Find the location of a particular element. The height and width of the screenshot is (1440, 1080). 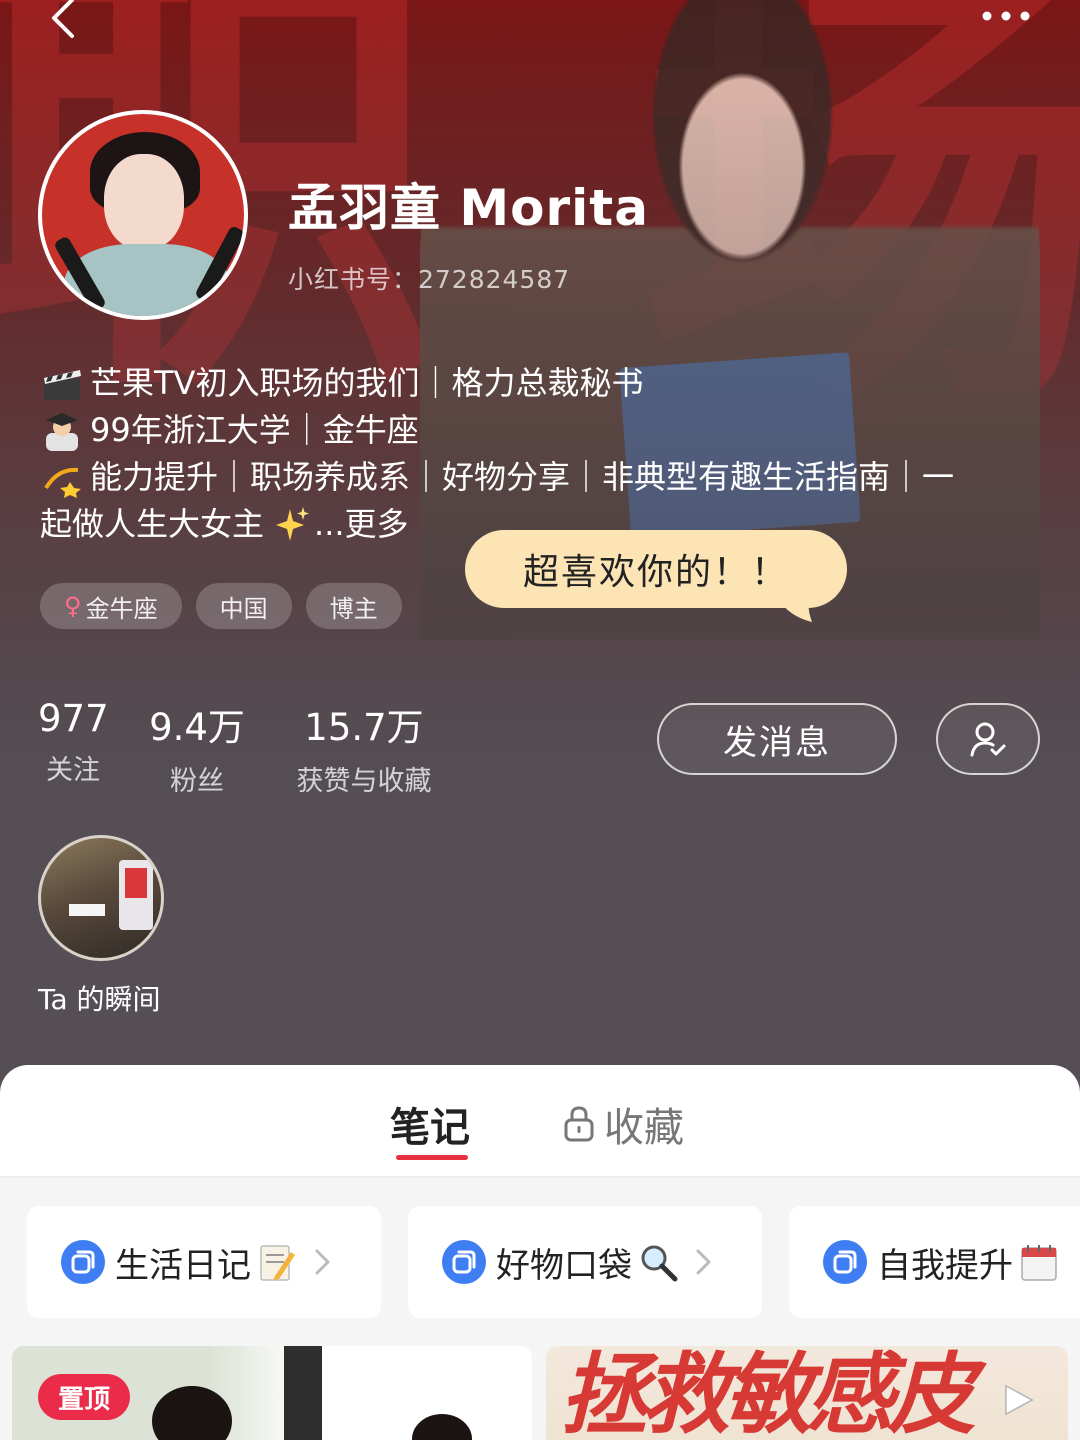

bio-more-link: ...更多 is located at coordinates (361, 524).